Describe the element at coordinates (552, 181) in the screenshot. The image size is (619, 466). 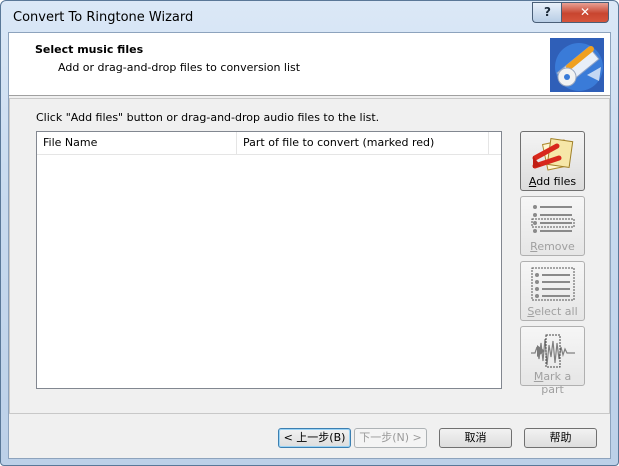
I see `add-files-label: Add files` at that location.